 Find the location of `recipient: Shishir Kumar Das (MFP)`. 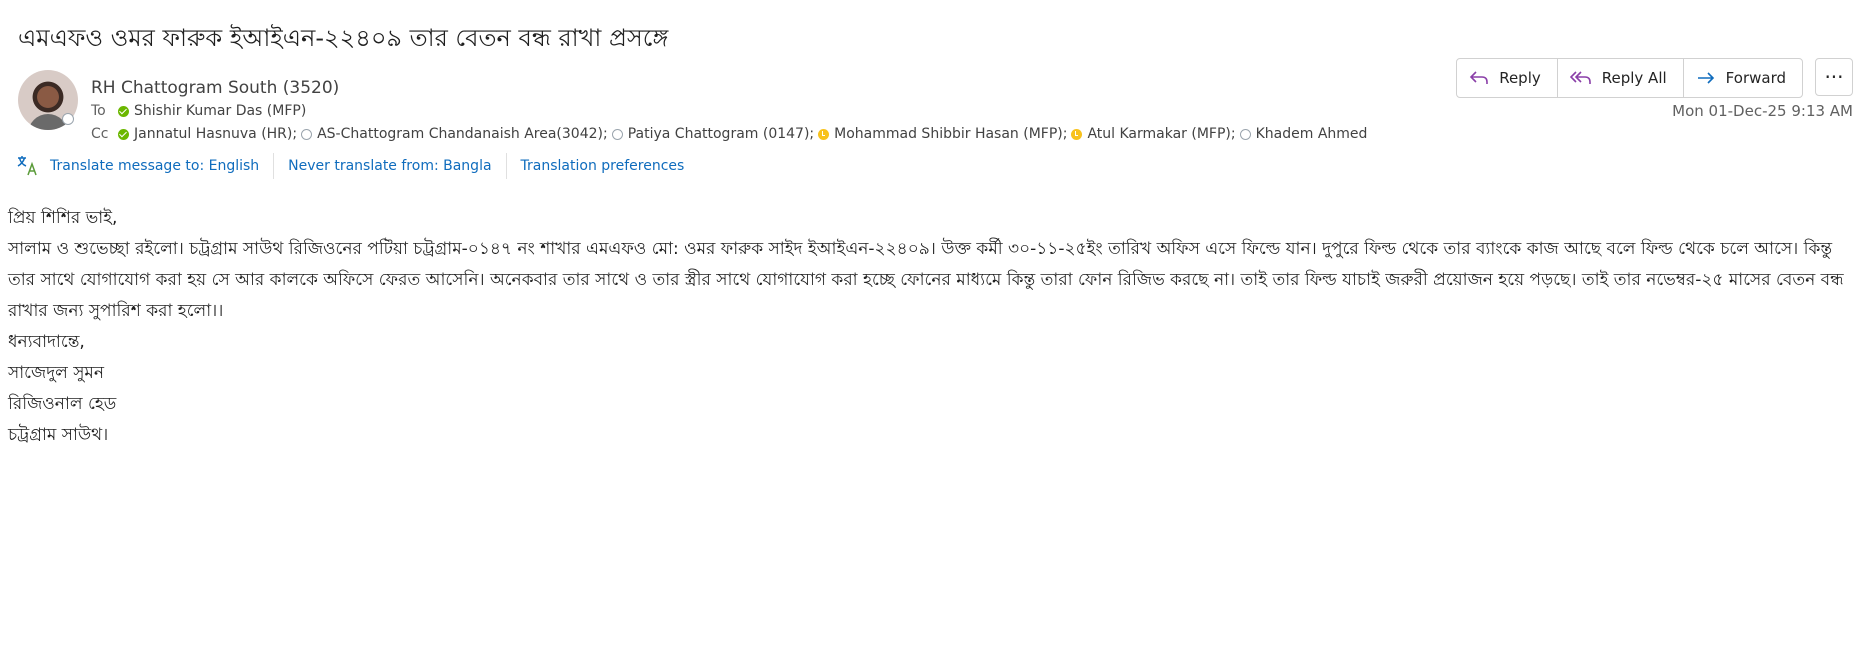

recipient: Shishir Kumar Das (MFP) is located at coordinates (212, 111).